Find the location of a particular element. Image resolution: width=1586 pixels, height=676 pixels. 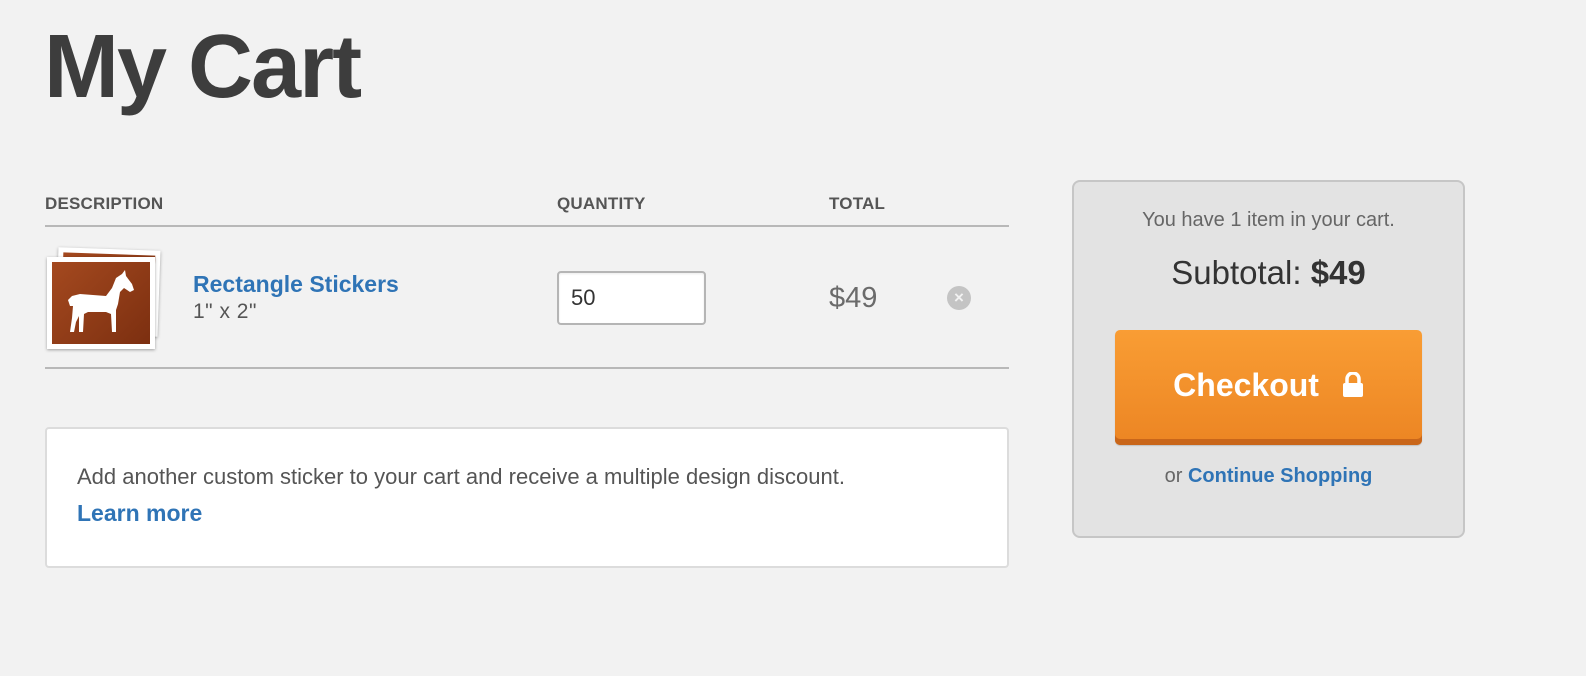

or-text: or is located at coordinates (1173, 476).